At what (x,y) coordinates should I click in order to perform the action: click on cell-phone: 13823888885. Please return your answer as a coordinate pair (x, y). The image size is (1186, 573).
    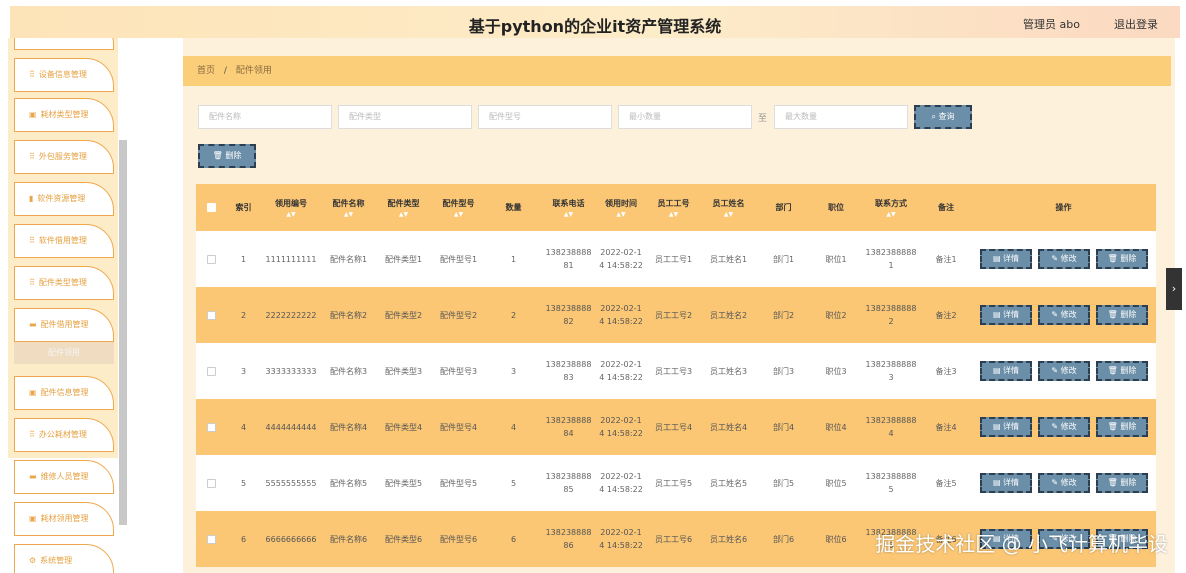
    Looking at the image, I should click on (568, 483).